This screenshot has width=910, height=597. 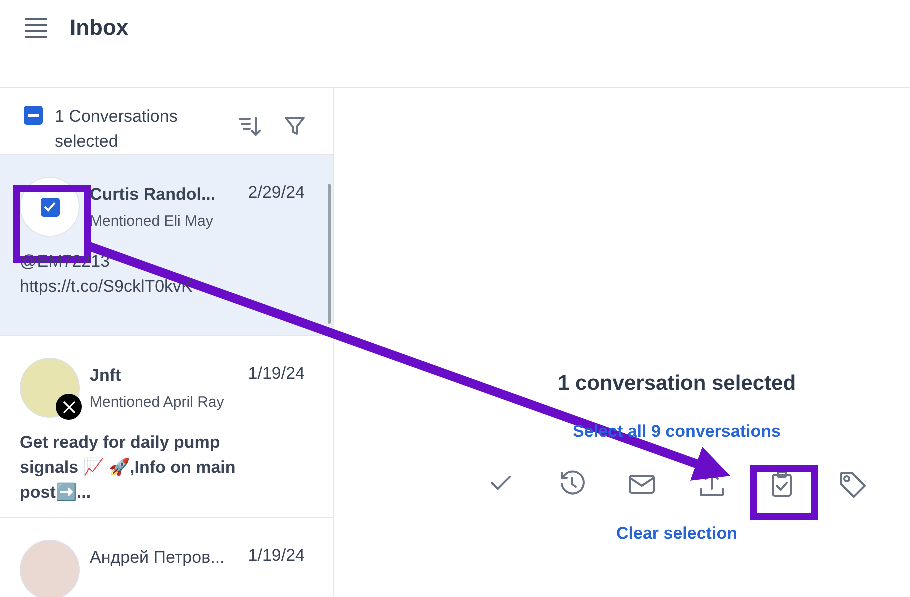 What do you see at coordinates (677, 534) in the screenshot?
I see `clear-selection-link: Clear selection` at bounding box center [677, 534].